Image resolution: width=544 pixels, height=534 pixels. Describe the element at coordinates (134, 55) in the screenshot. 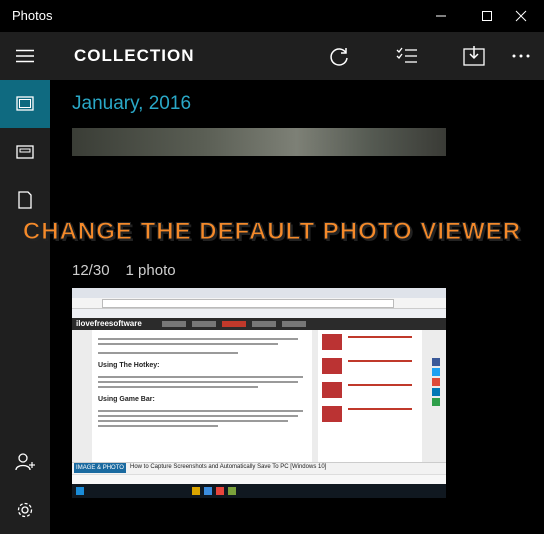

I see `page-title: COLLECTION` at that location.